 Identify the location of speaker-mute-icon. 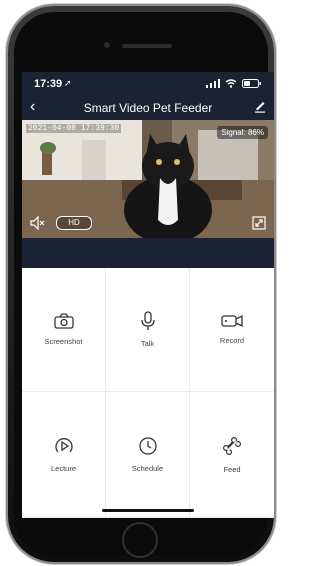
(38, 223).